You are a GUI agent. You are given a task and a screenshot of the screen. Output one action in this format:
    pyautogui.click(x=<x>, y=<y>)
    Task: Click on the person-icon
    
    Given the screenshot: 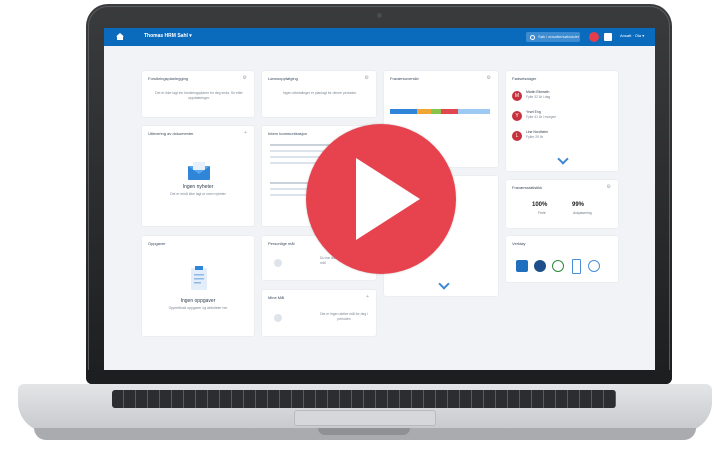 What is the action you would take?
    pyautogui.click(x=594, y=266)
    